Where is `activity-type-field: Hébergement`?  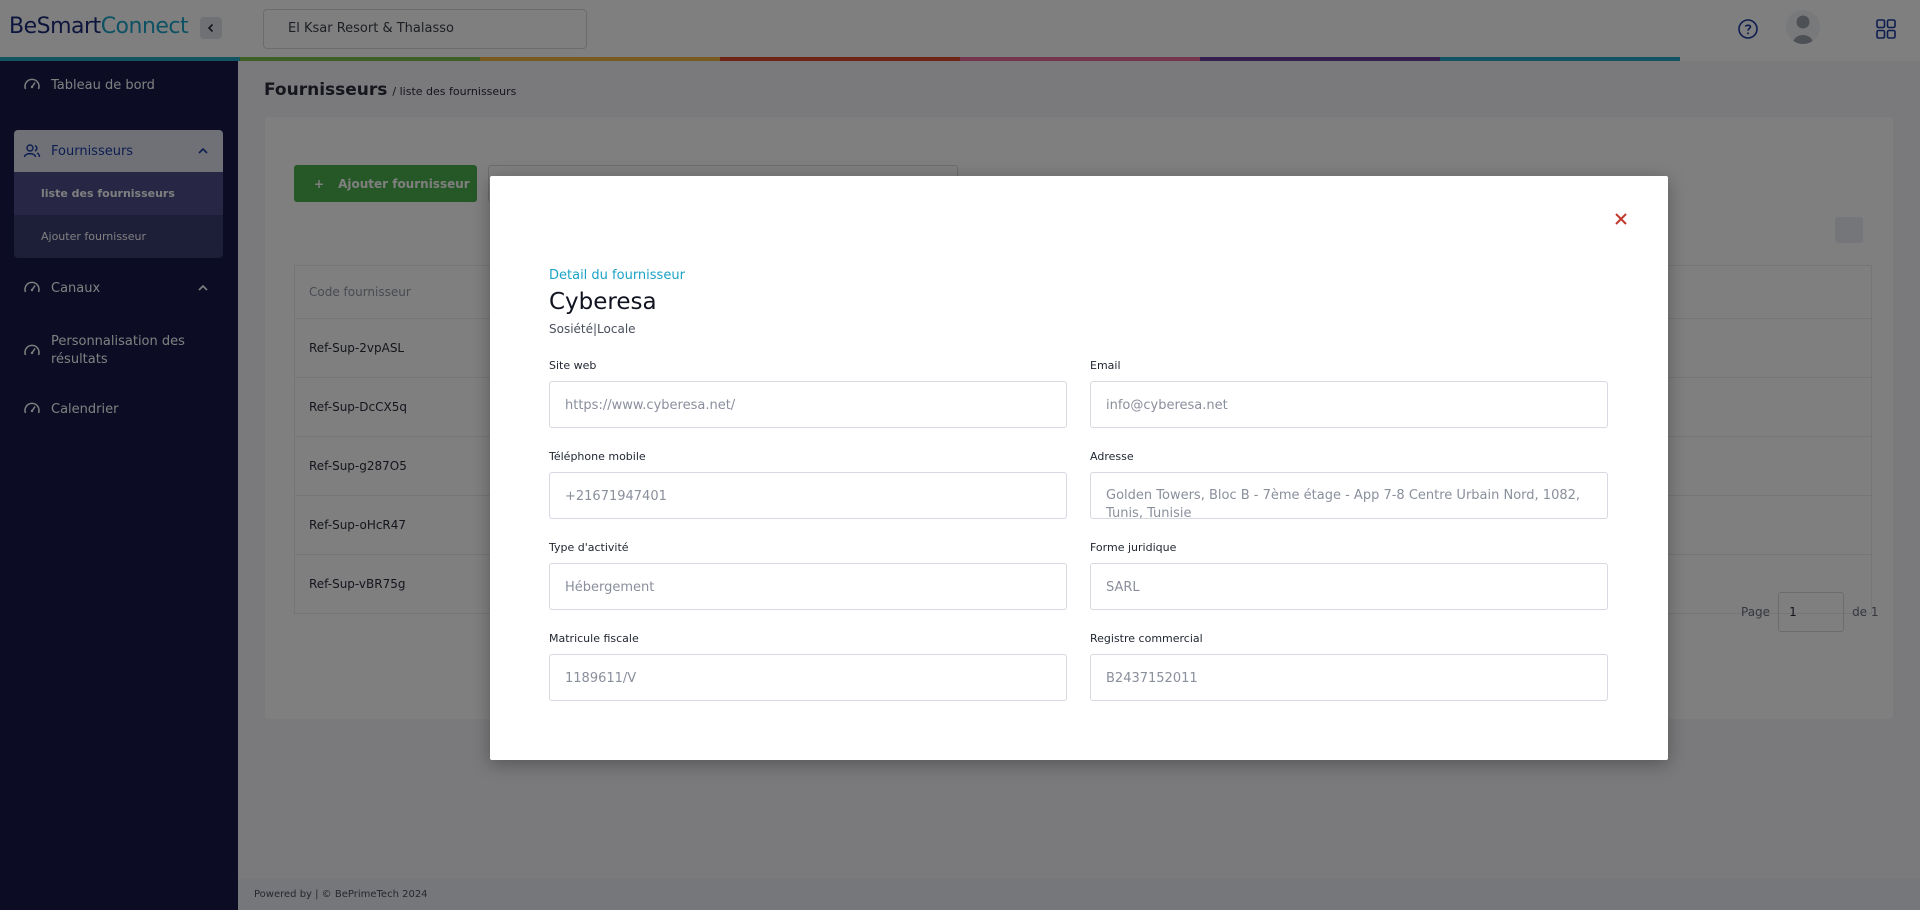
activity-type-field: Hébergement is located at coordinates (808, 586).